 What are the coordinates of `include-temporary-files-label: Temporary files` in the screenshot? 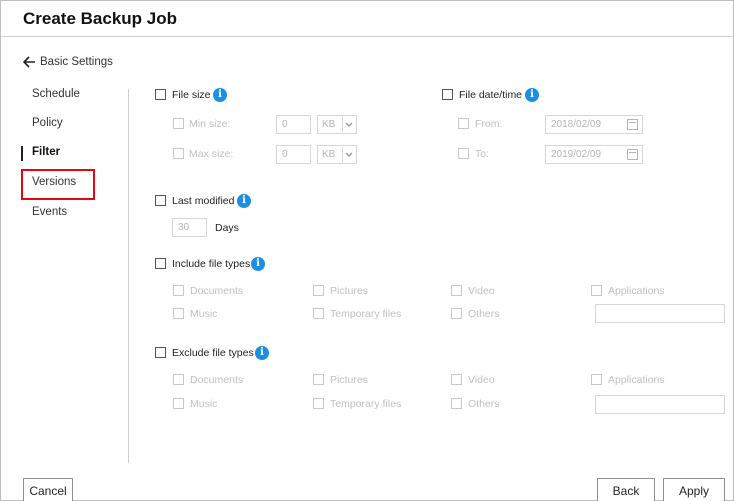 It's located at (366, 314).